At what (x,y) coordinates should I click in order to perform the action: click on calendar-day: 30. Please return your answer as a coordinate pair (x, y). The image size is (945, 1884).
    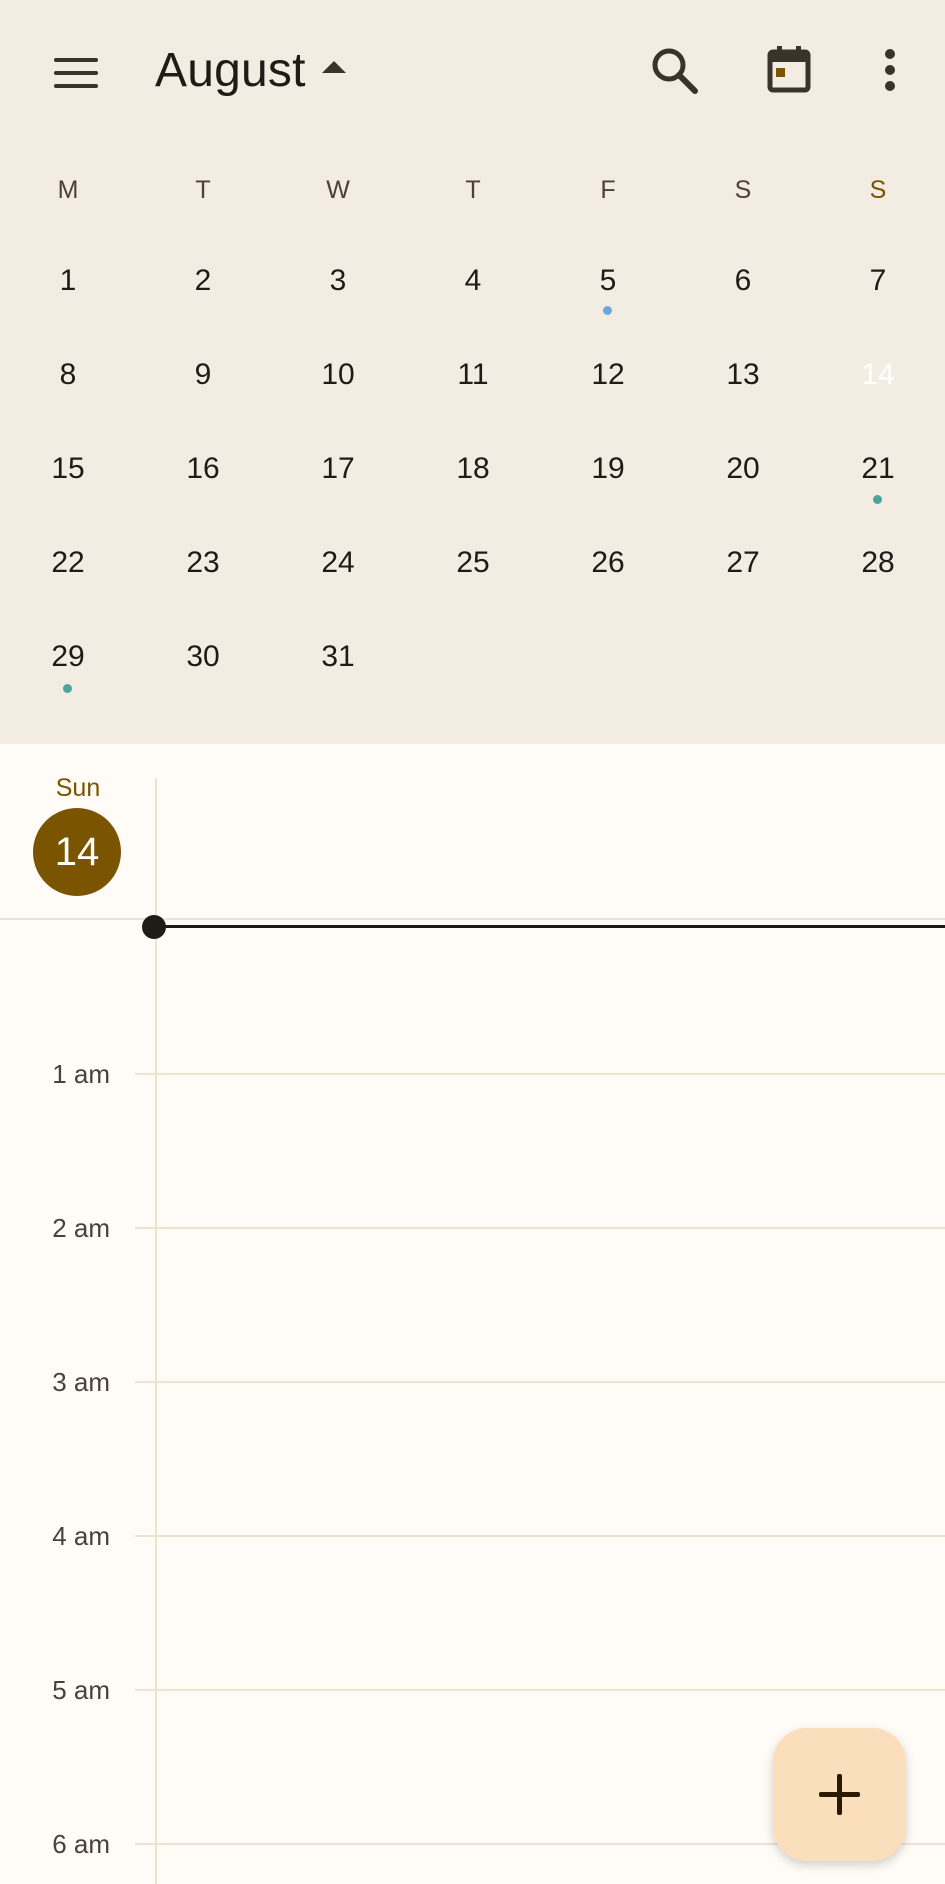
    Looking at the image, I should click on (203, 657).